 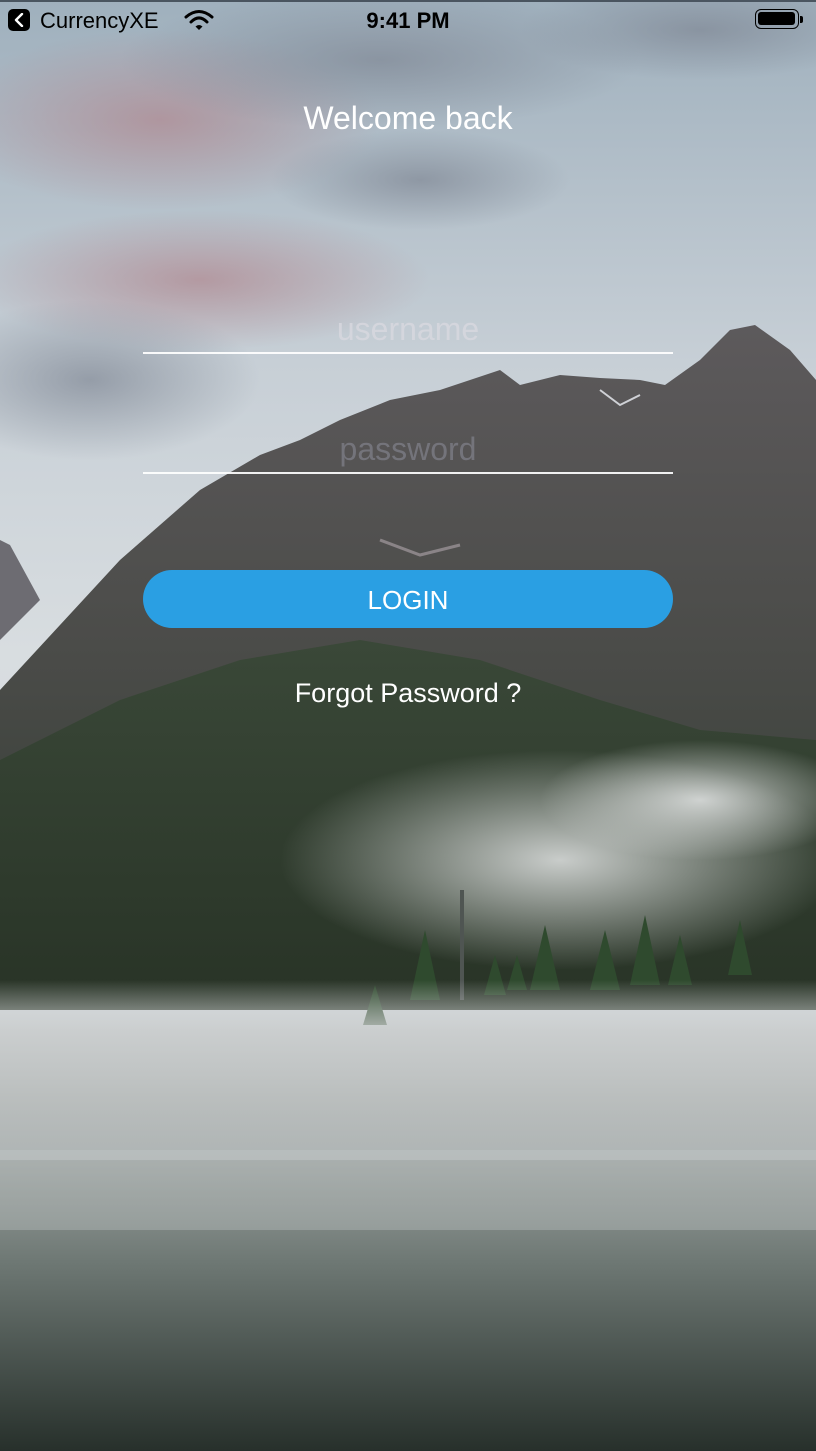 What do you see at coordinates (408, 118) in the screenshot?
I see `welcome-title: Welcome back` at bounding box center [408, 118].